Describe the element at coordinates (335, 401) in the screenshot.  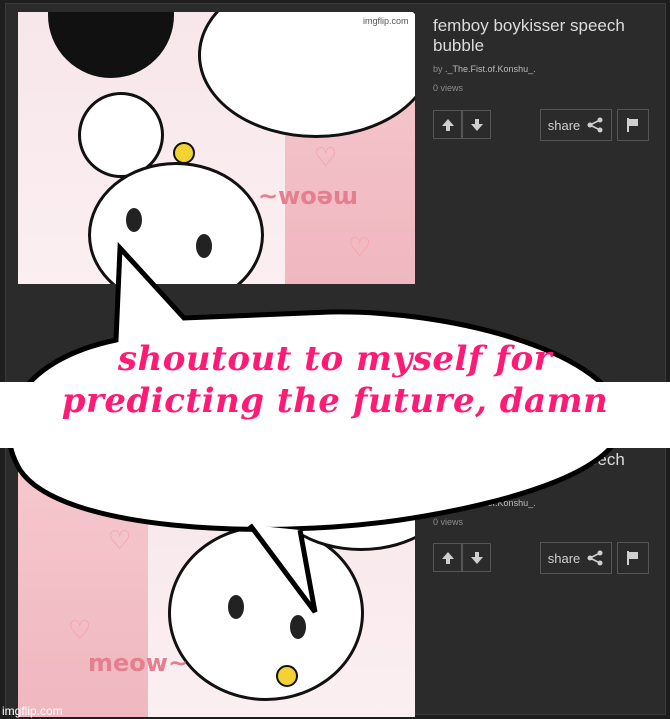
I see `caption-line-2: predicting the future, damn` at that location.